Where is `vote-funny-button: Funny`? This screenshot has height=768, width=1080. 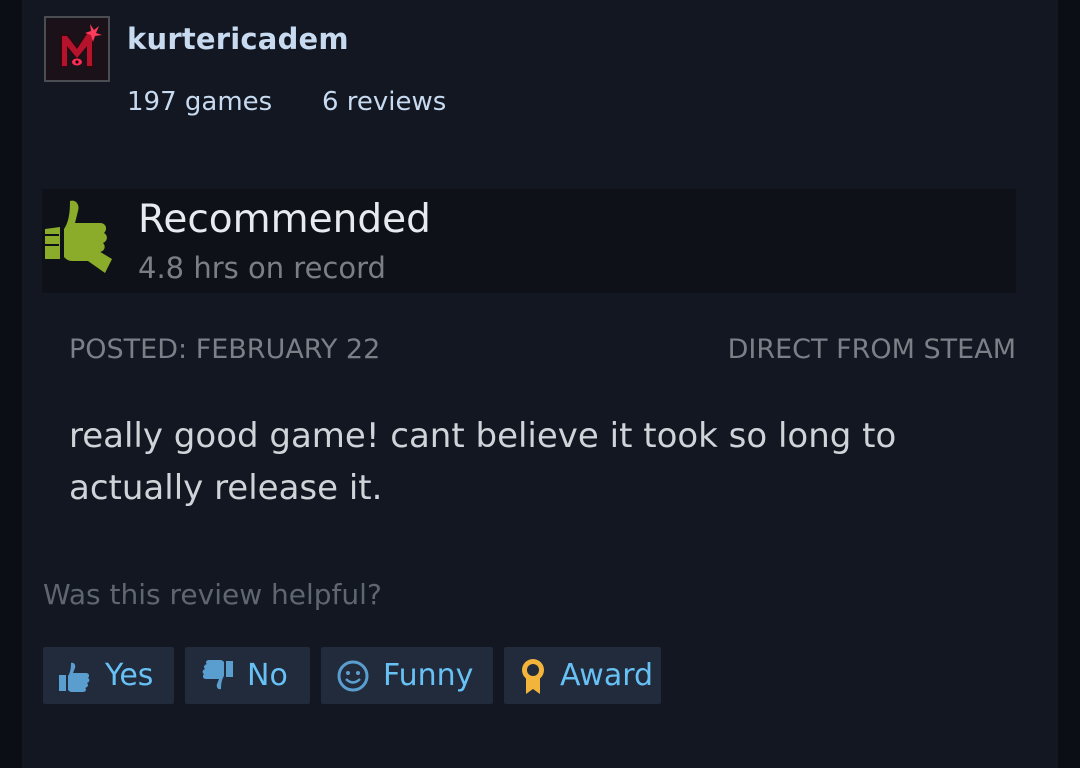
vote-funny-button: Funny is located at coordinates (407, 675).